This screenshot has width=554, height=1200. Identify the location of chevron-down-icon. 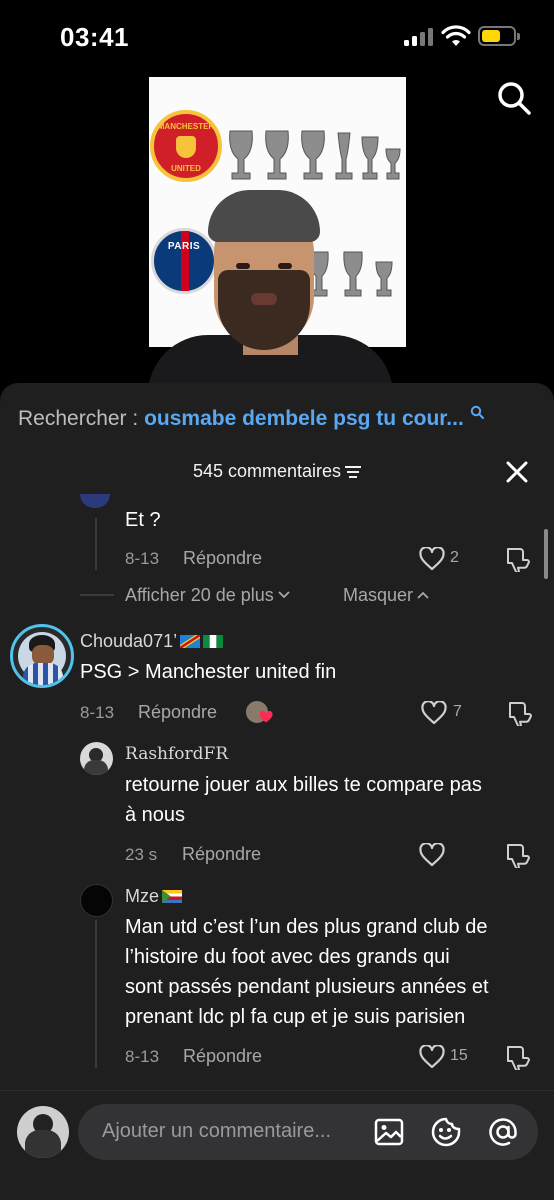
(284, 595).